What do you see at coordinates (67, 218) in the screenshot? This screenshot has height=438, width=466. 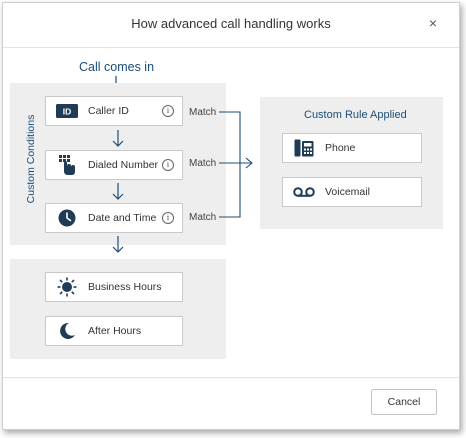 I see `clock-icon` at bounding box center [67, 218].